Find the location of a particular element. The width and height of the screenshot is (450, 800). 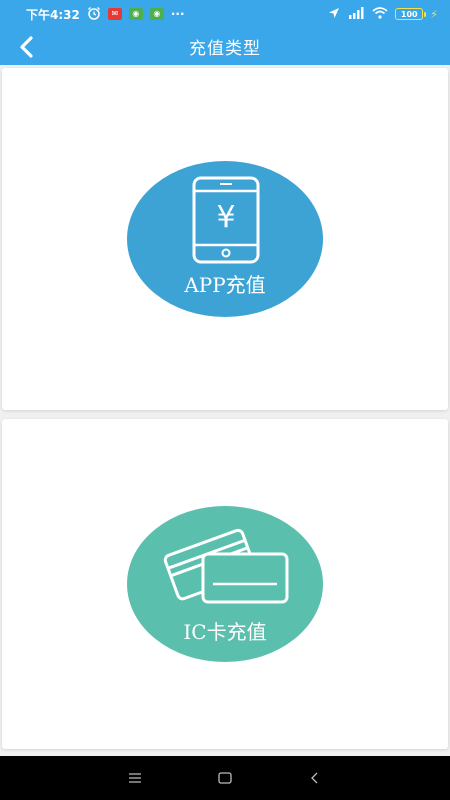

ic-card-recharge-circle: IC卡充值 is located at coordinates (225, 584).